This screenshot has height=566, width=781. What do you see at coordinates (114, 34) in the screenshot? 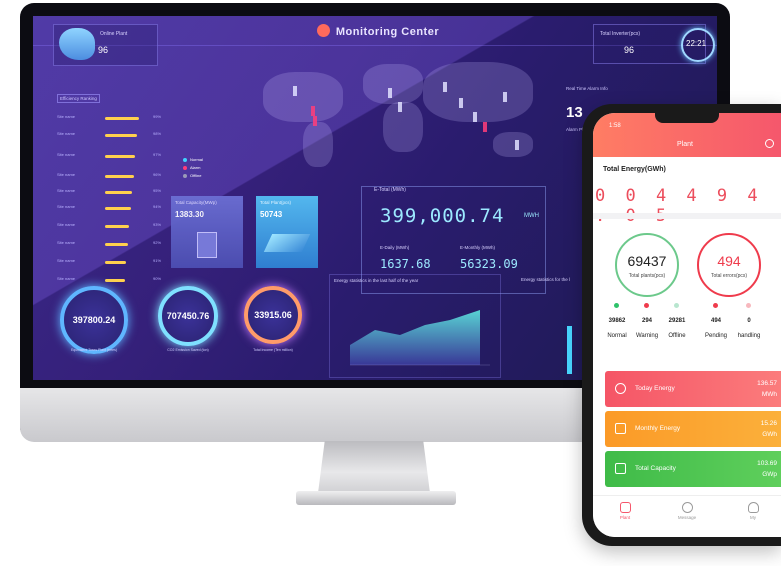
I see `online-plant-label: Online Plant` at bounding box center [114, 34].